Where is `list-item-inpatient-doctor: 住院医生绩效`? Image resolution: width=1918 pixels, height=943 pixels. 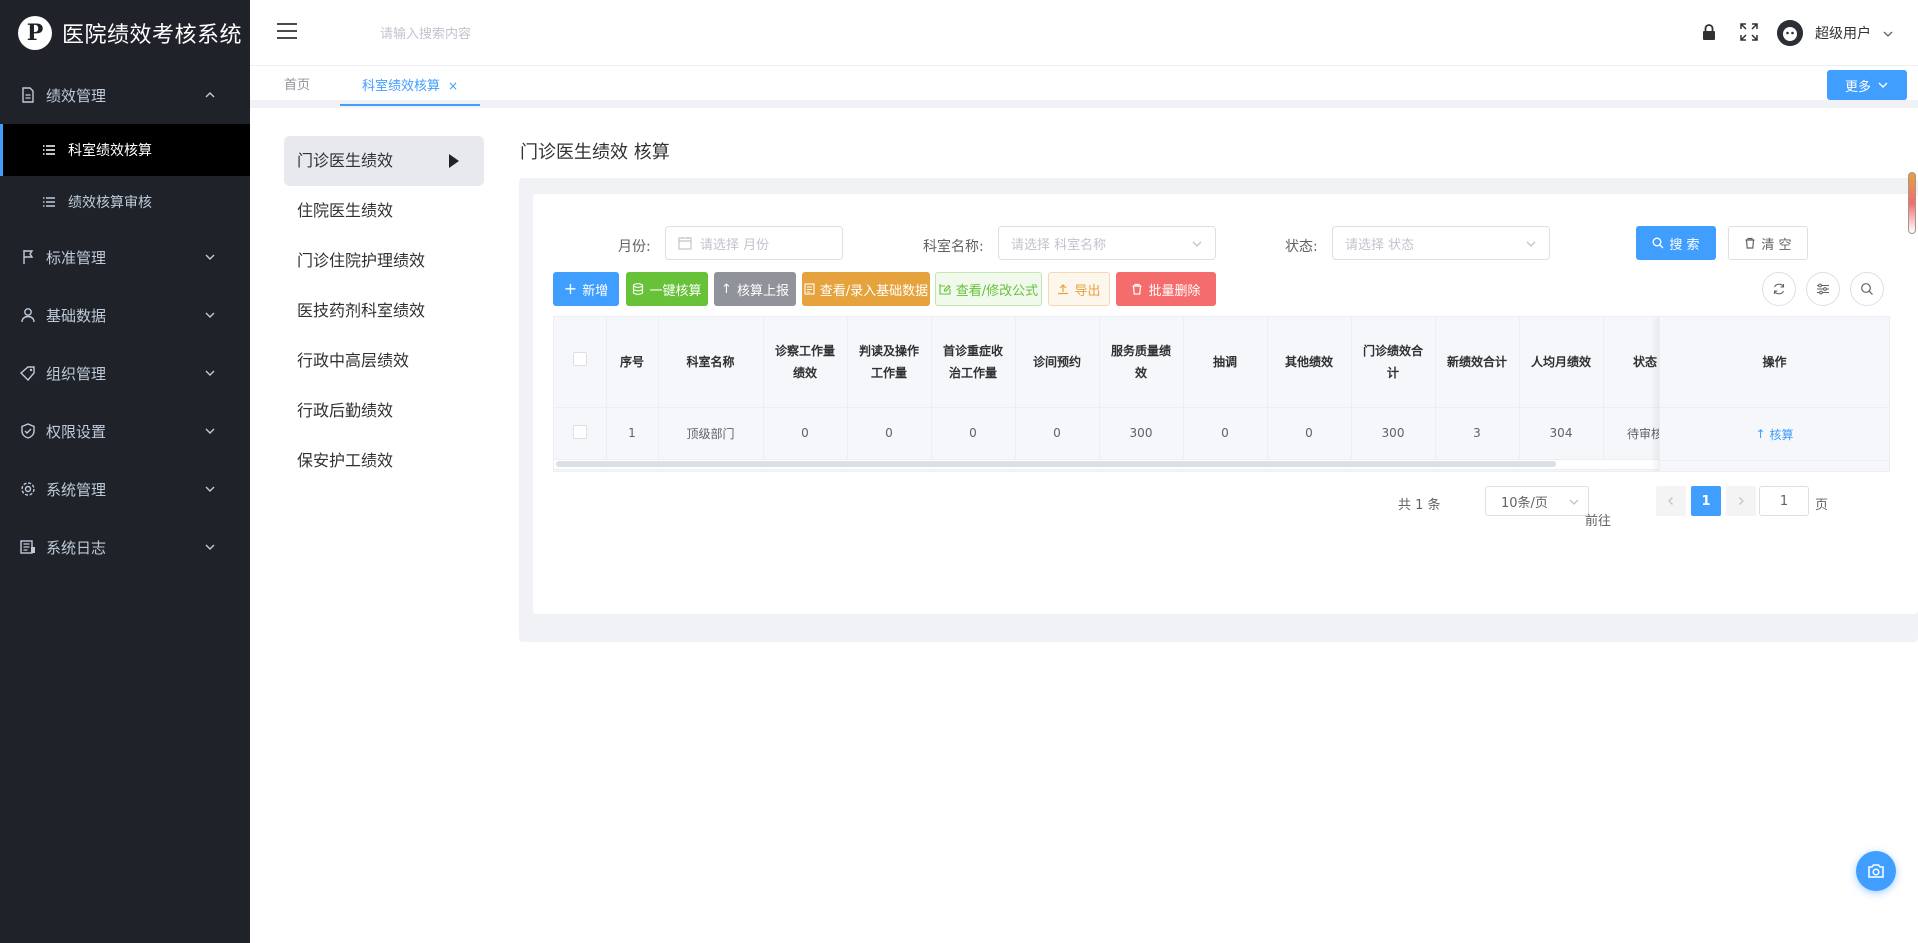 list-item-inpatient-doctor: 住院医生绩效 is located at coordinates (384, 211).